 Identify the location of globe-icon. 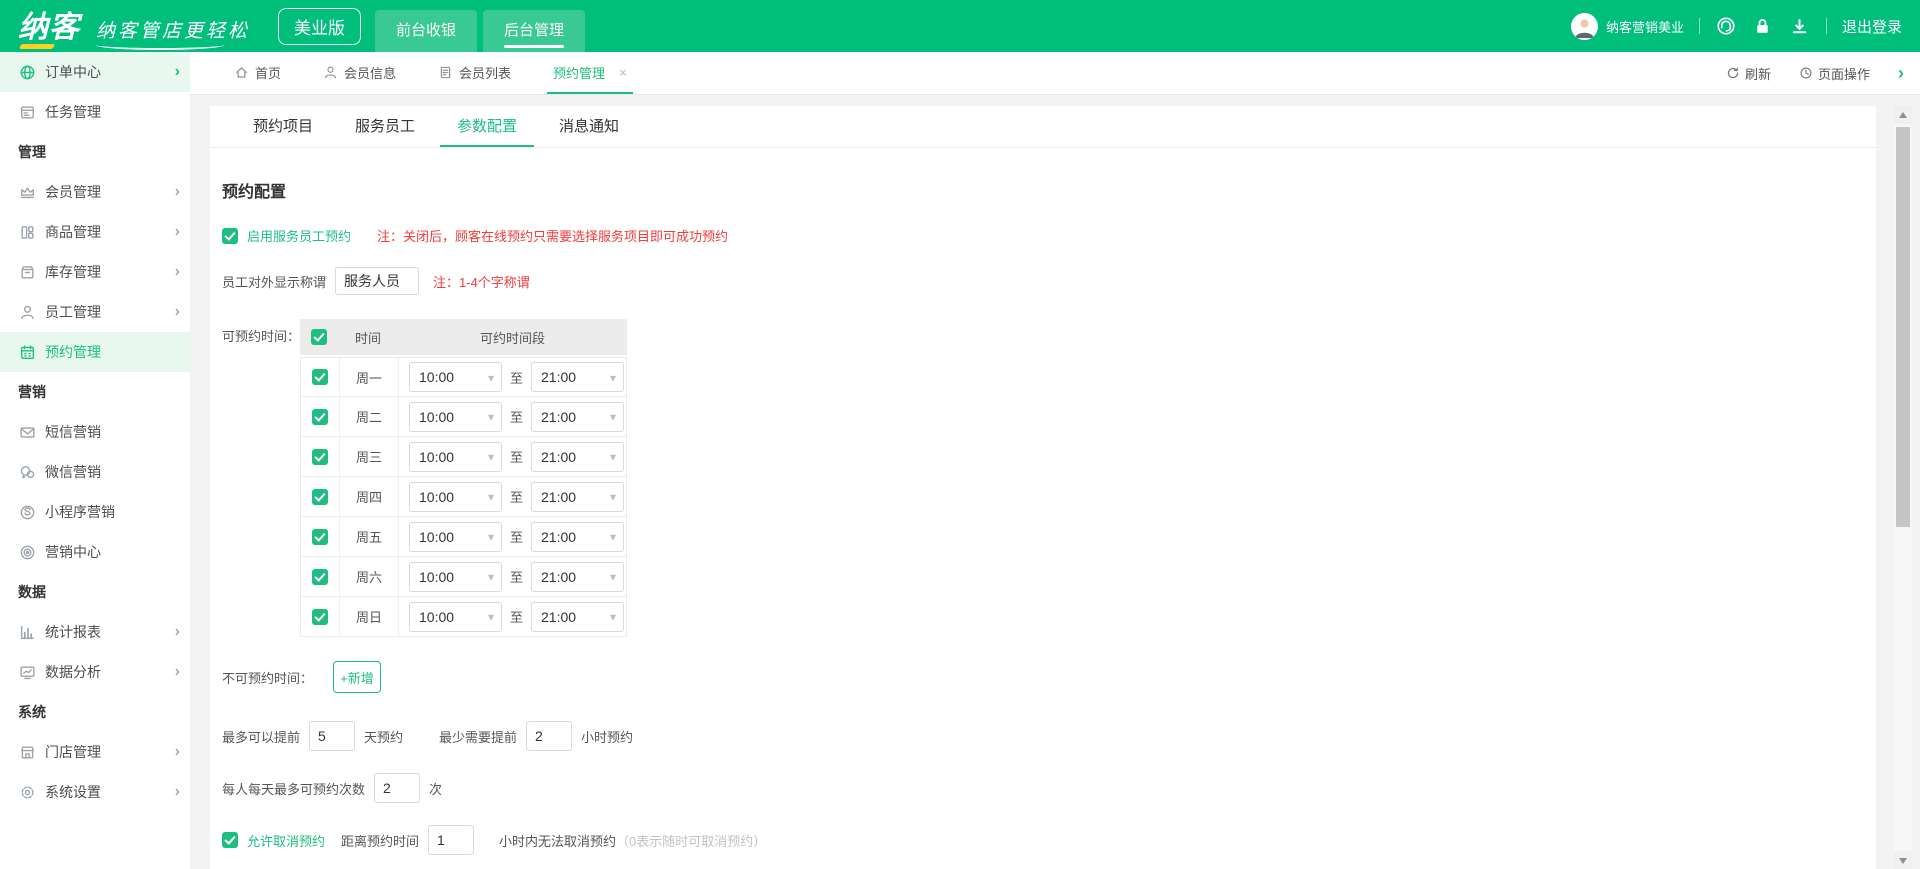
(27, 72).